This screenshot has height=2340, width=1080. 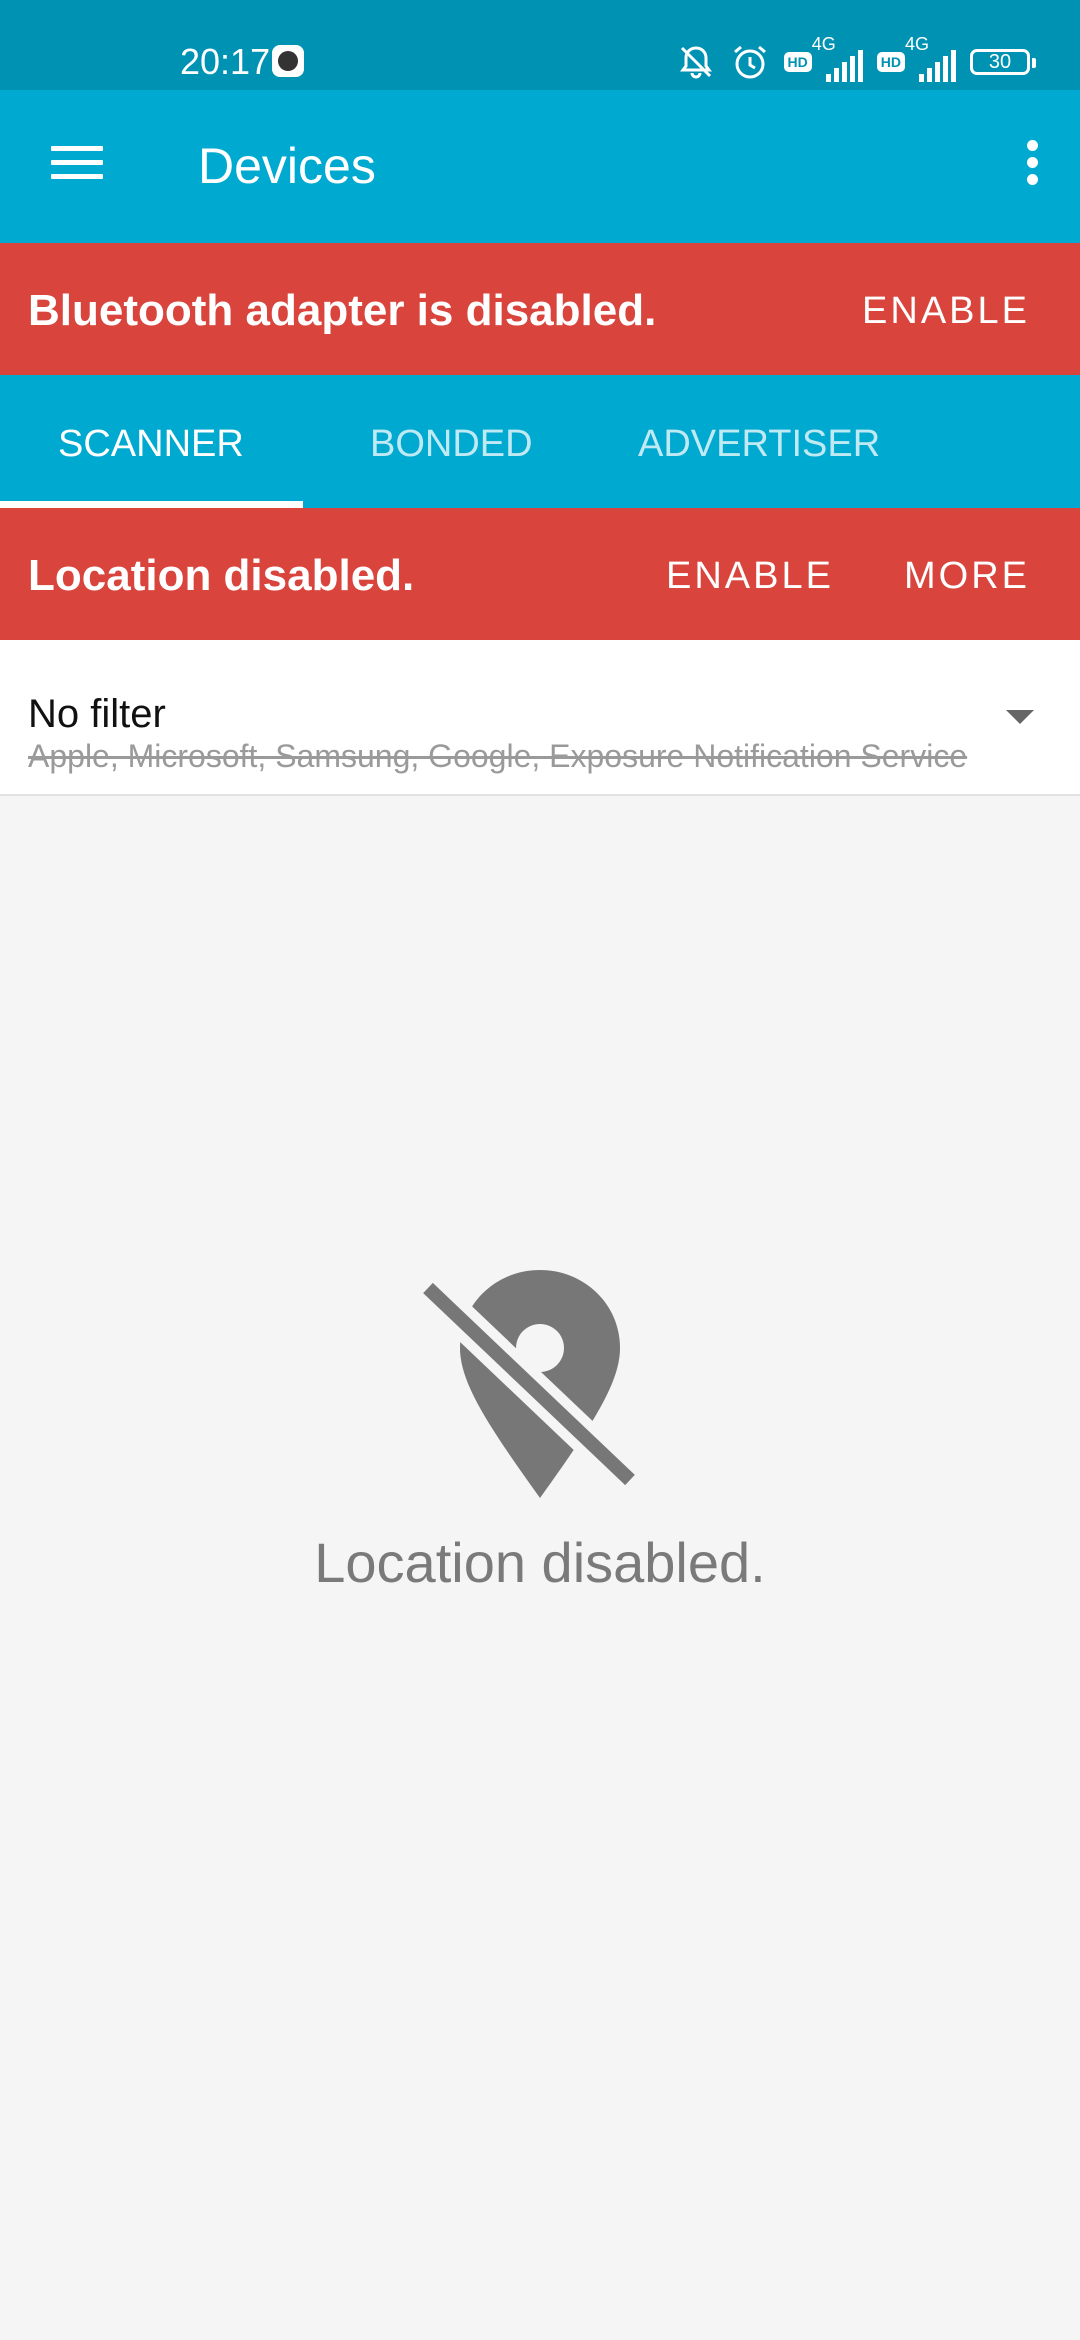 I want to click on screen-record-icon, so click(x=288, y=61).